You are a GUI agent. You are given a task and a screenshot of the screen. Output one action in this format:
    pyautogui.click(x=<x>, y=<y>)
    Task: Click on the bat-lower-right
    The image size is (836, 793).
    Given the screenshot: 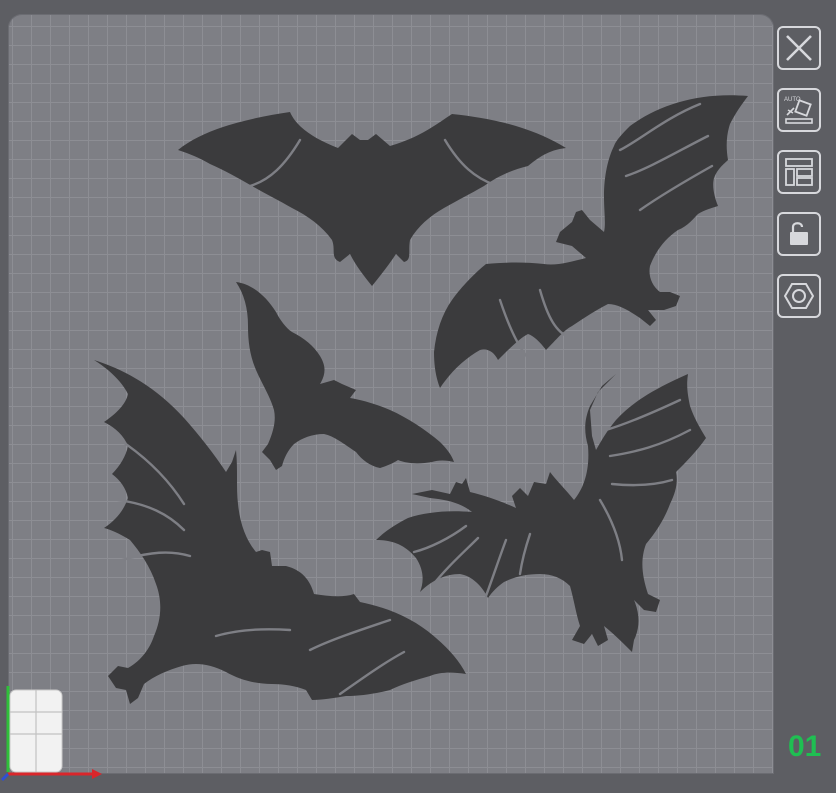 What is the action you would take?
    pyautogui.click(x=541, y=513)
    